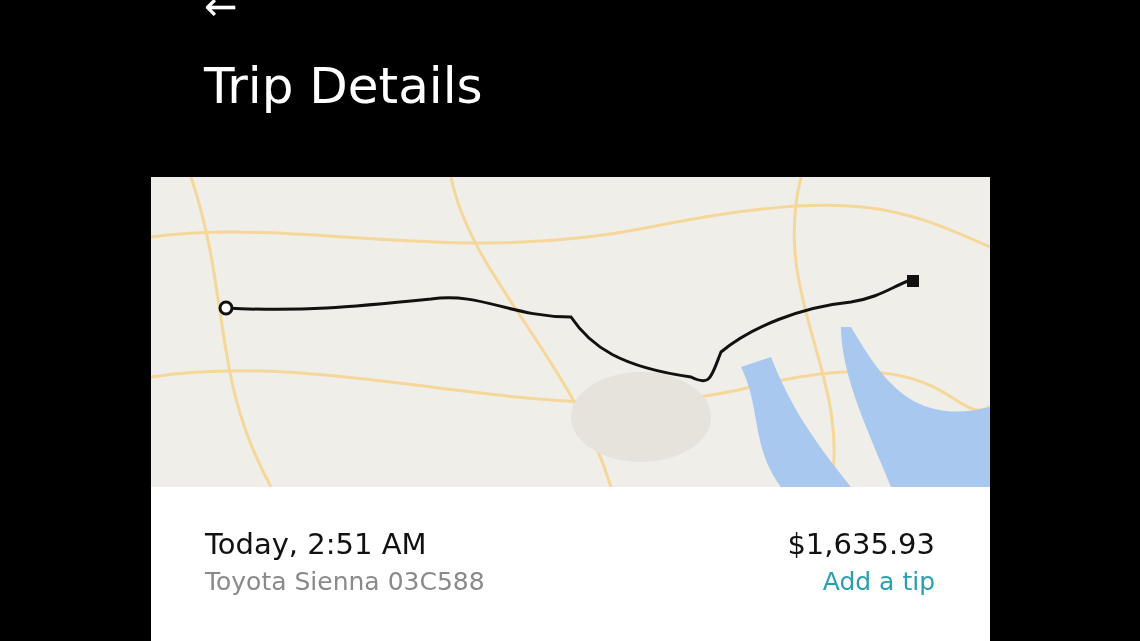 This screenshot has width=1140, height=641. I want to click on trip-fare: $1,635.93, so click(861, 544).